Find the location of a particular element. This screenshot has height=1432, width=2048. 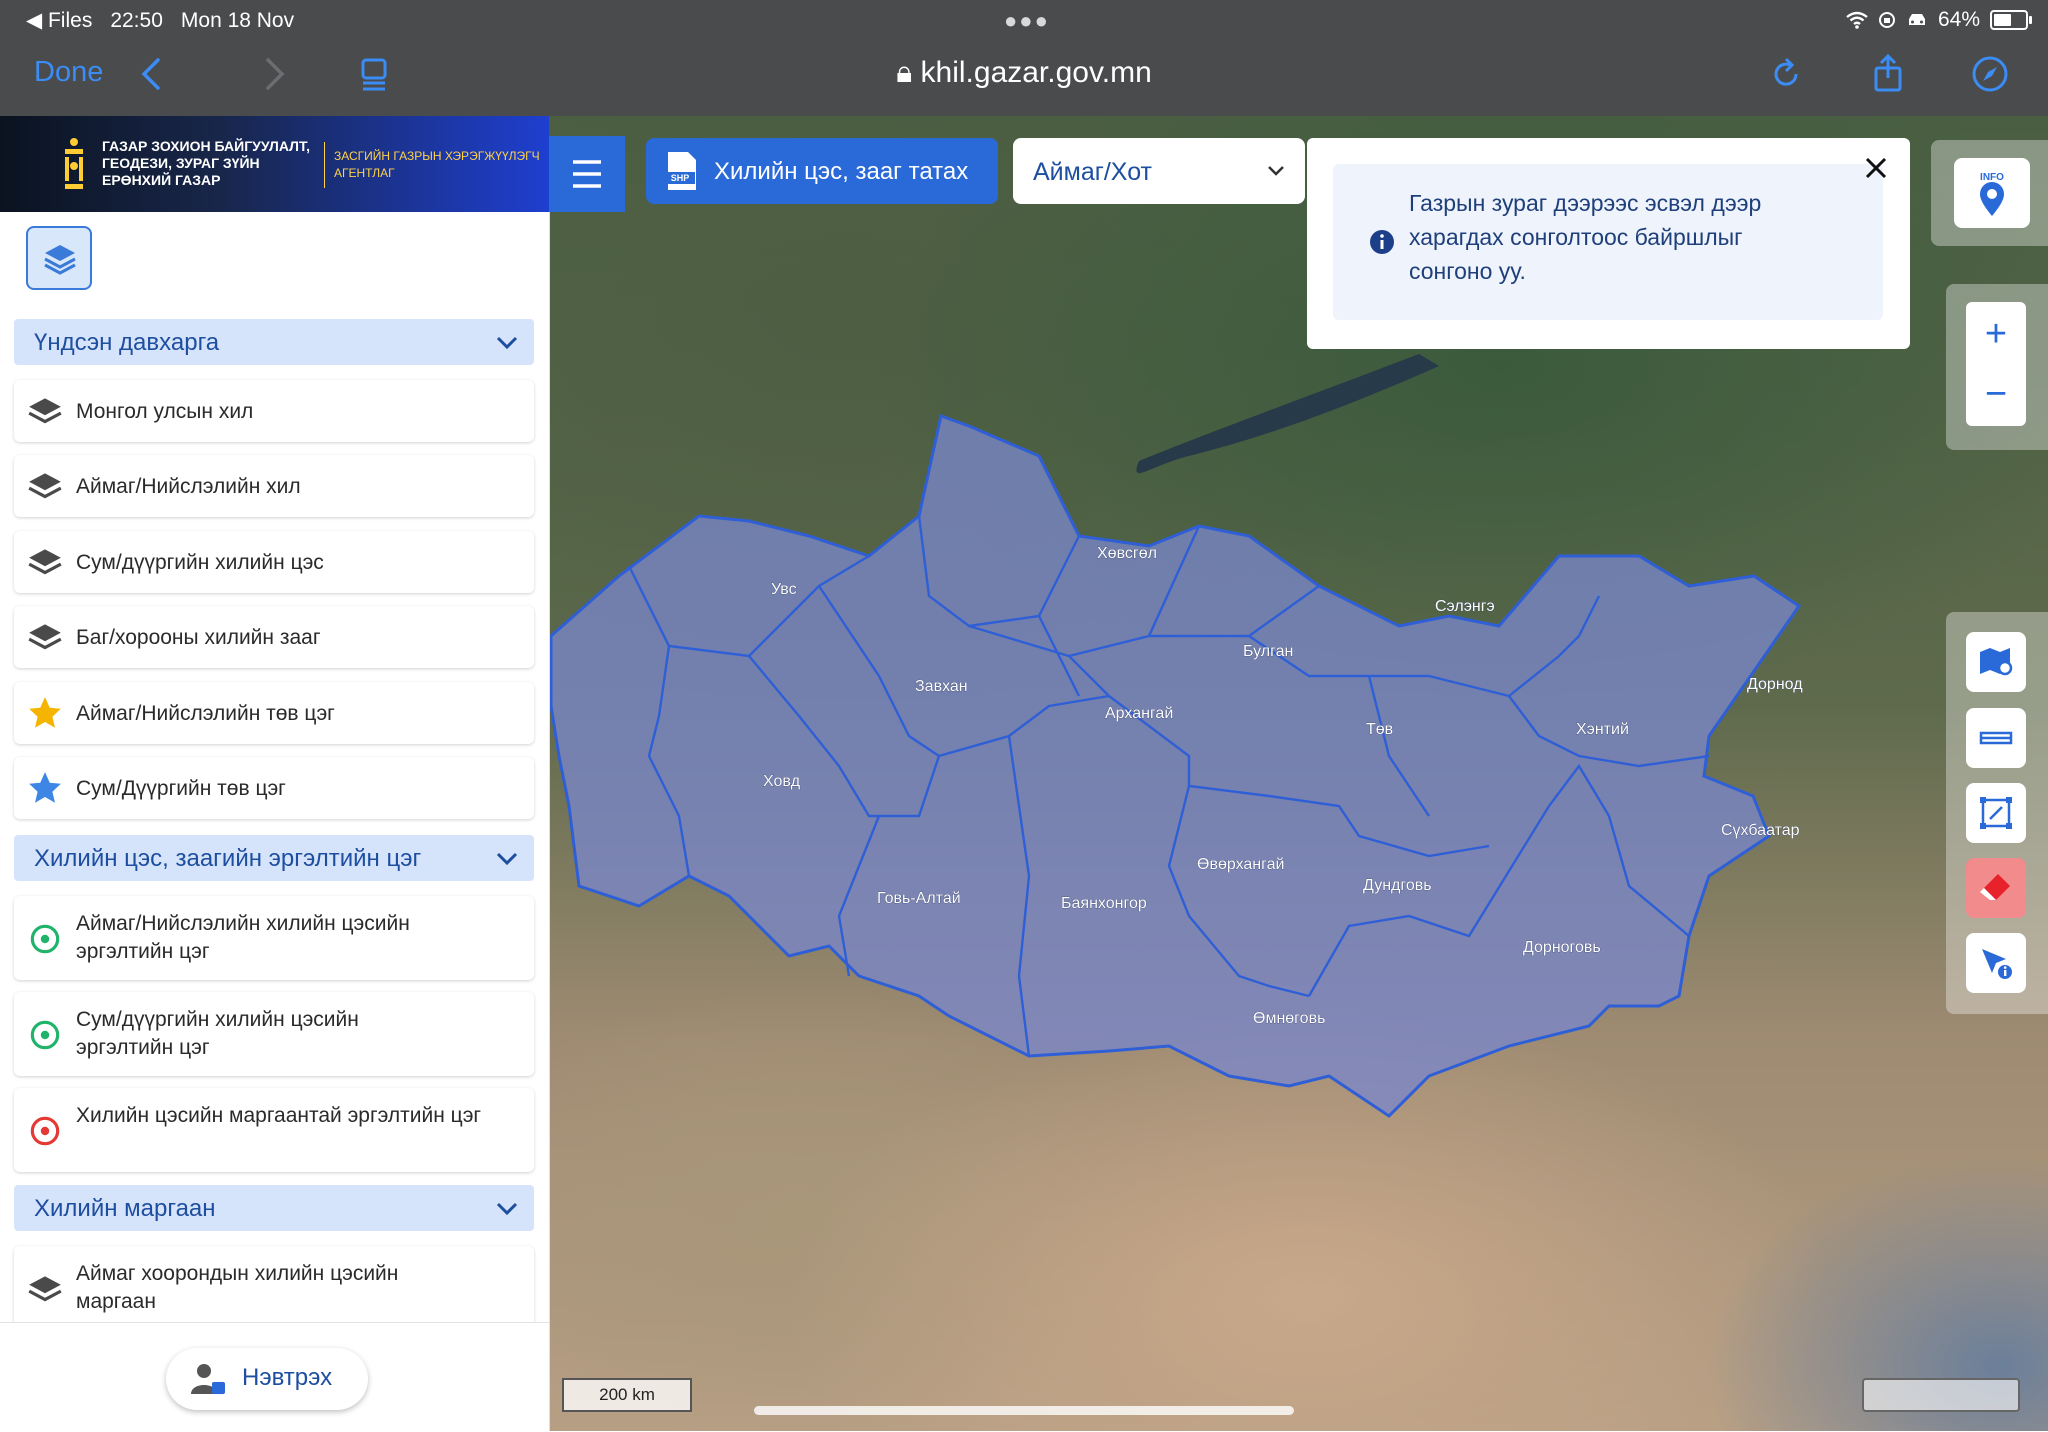

layer-label: Аймаг хоорондын хилийн цэсийн маргаан is located at coordinates (237, 1287).